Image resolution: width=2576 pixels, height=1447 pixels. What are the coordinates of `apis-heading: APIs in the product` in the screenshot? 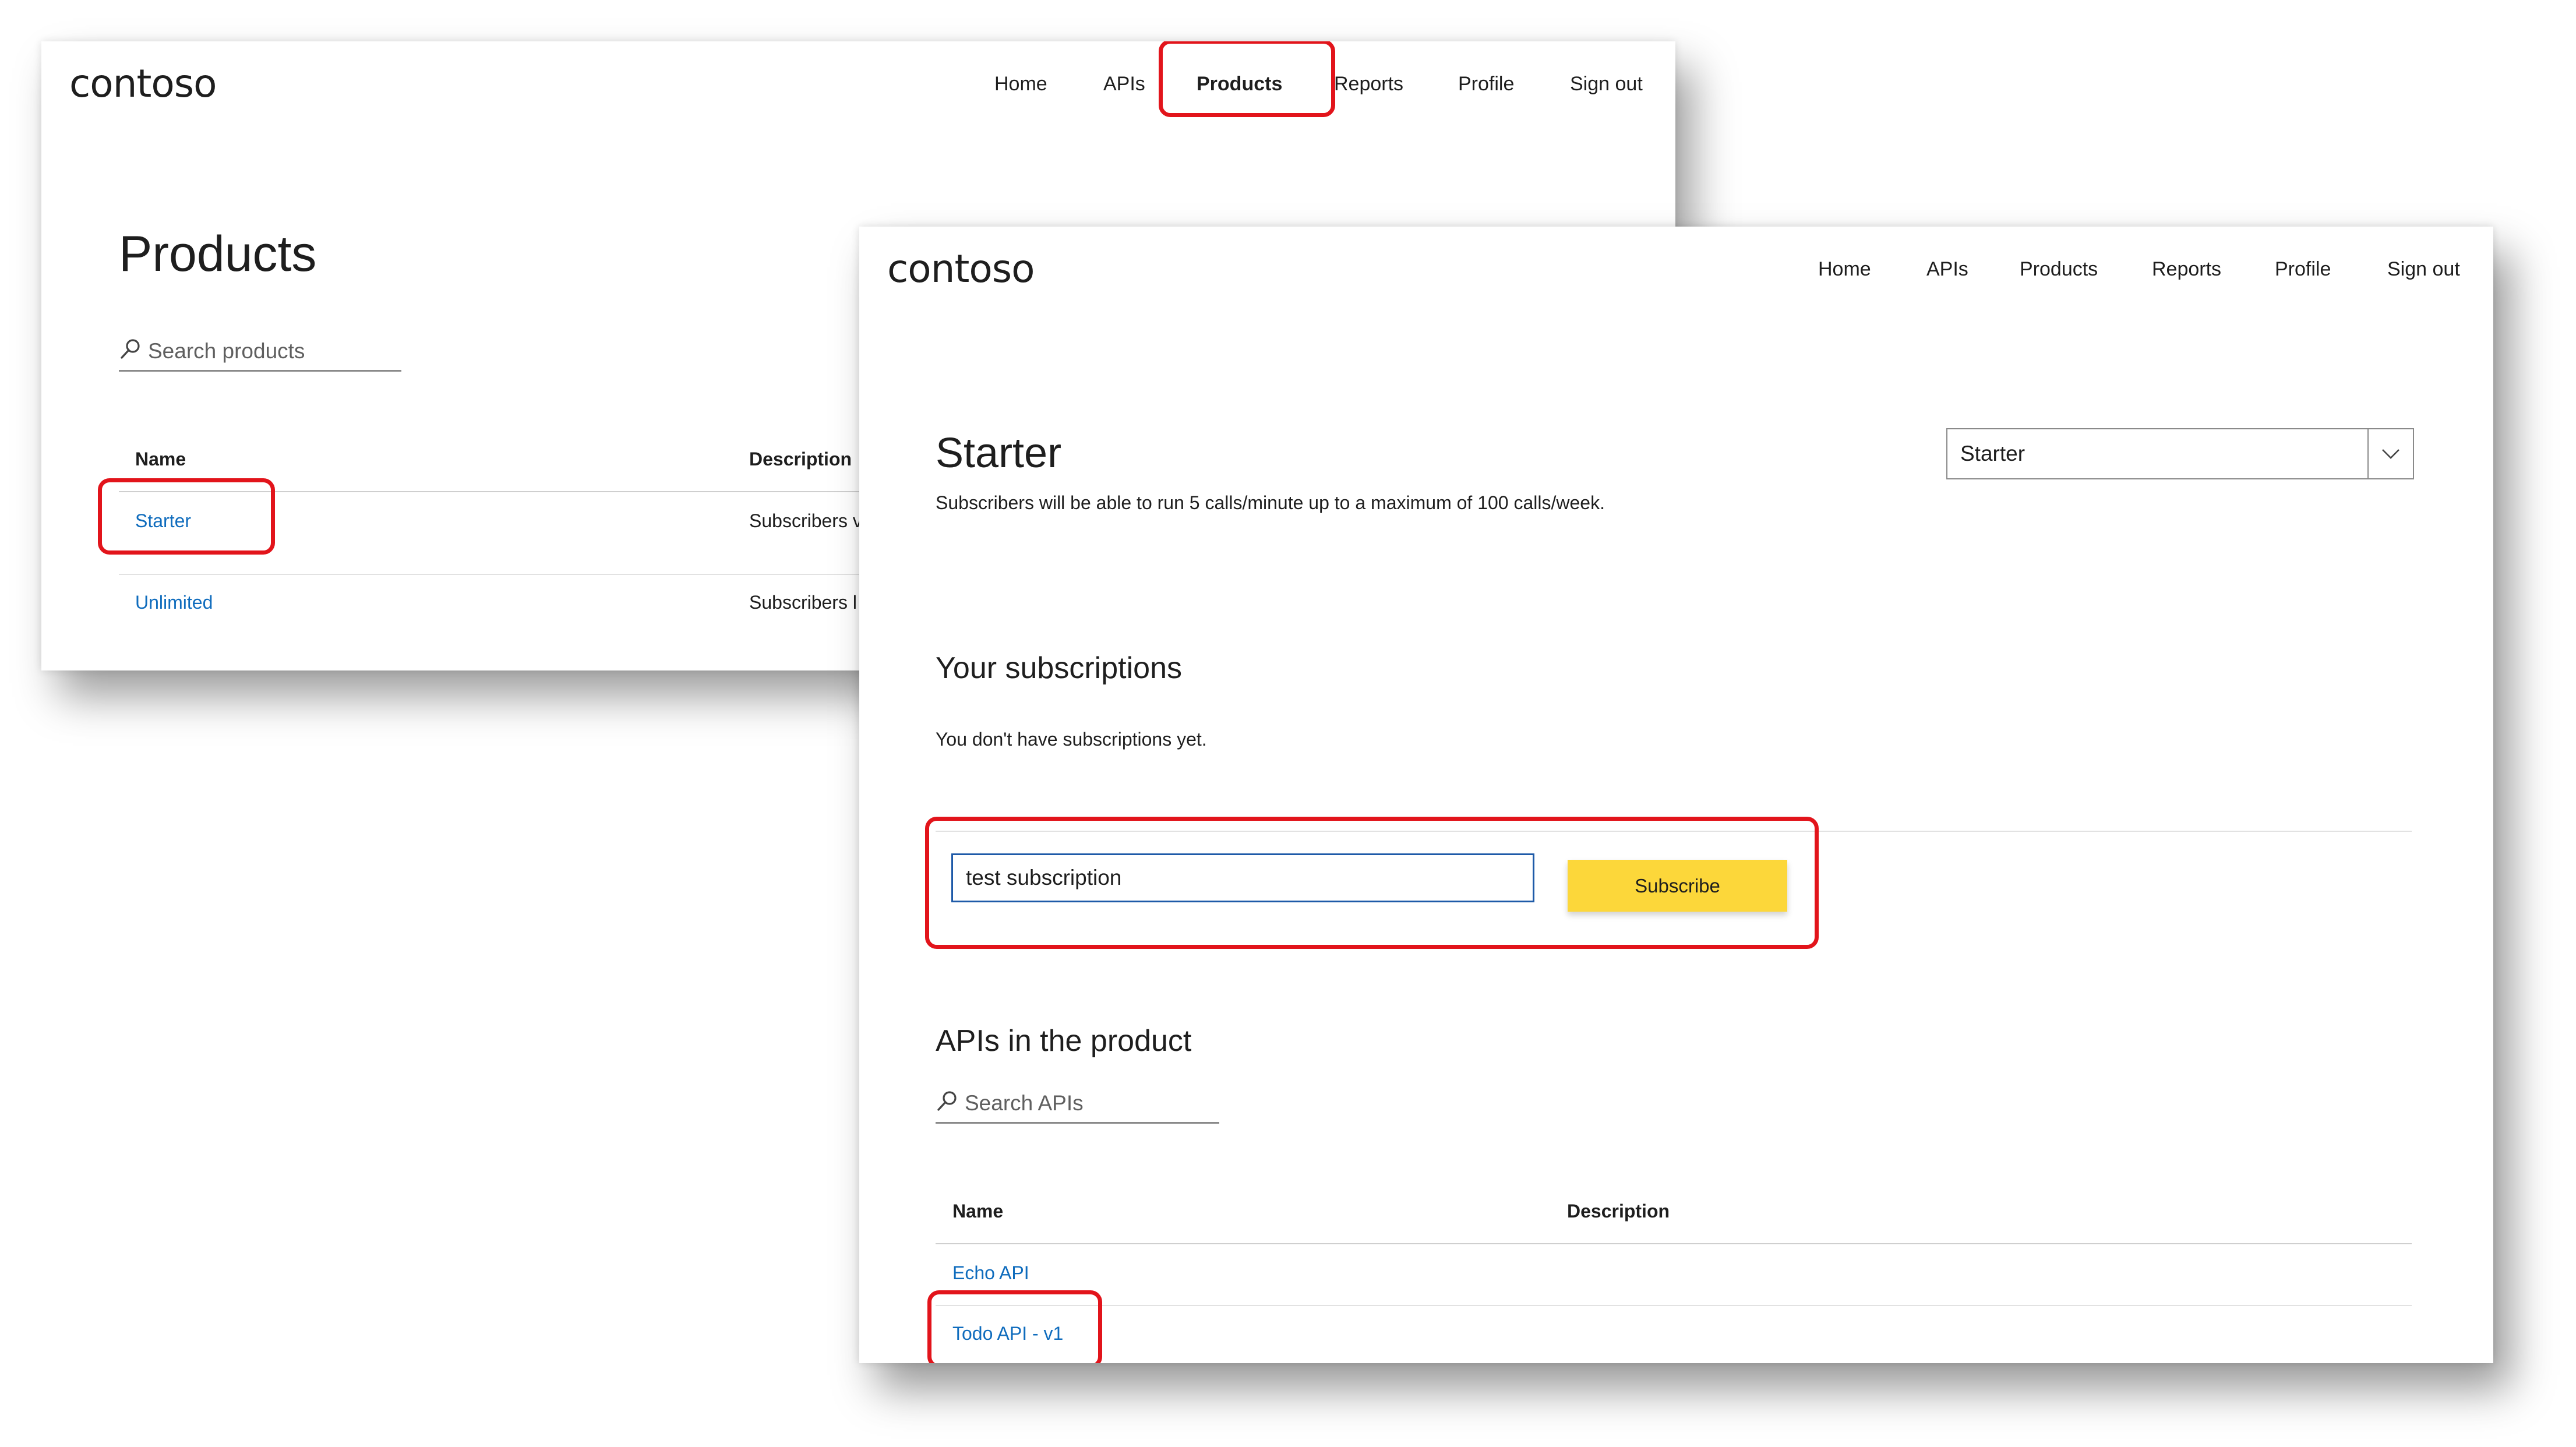 It's located at (1064, 1041).